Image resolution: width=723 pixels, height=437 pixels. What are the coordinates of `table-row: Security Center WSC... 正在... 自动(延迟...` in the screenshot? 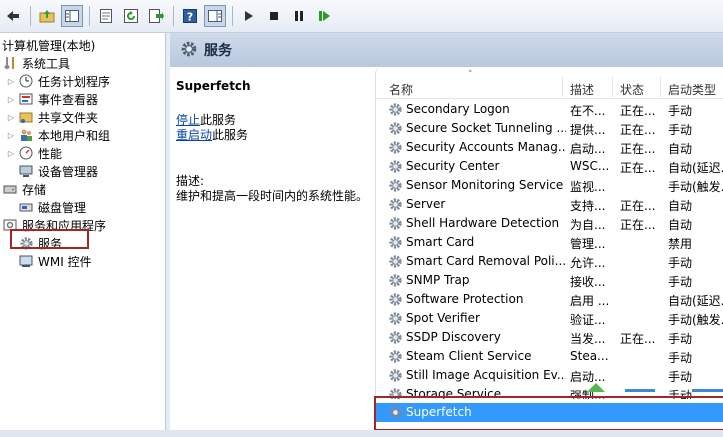 It's located at (549, 166).